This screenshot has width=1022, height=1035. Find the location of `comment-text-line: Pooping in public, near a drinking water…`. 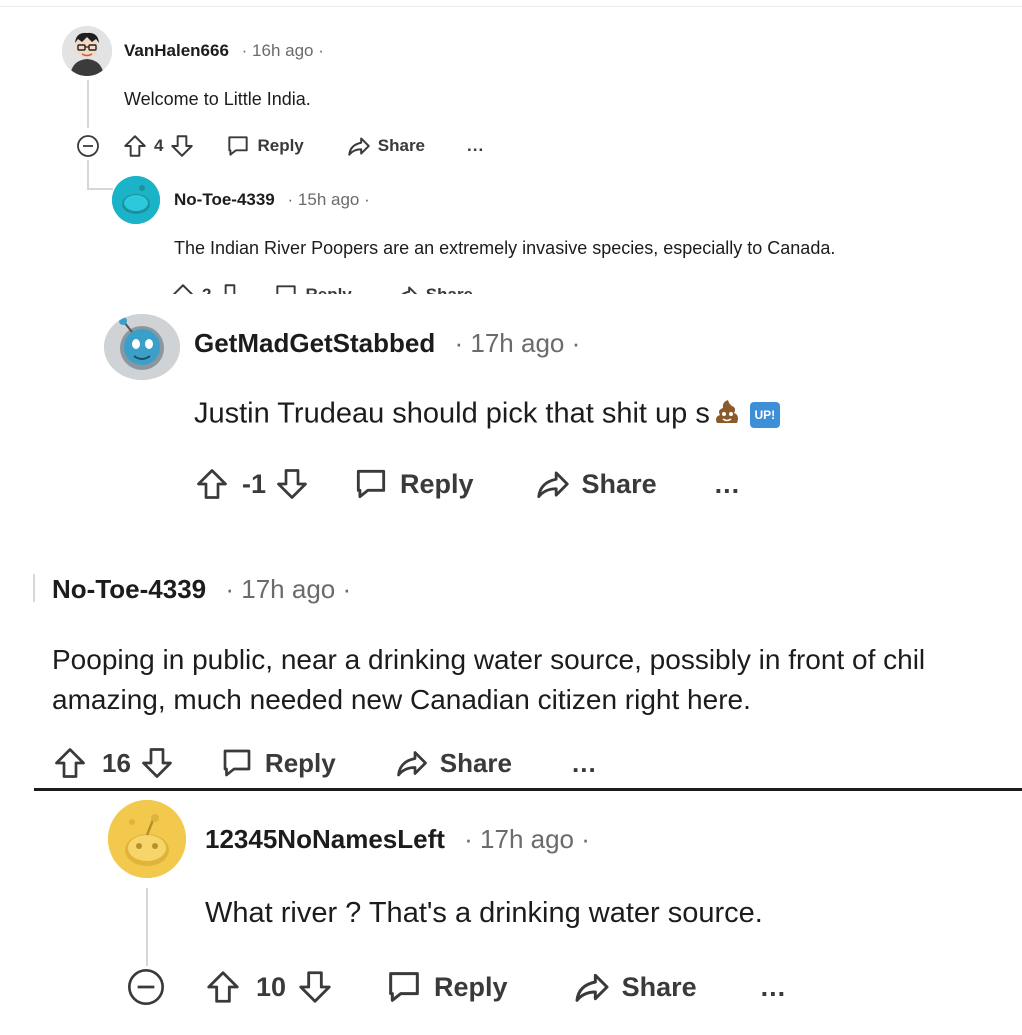

comment-text-line: Pooping in public, near a drinking water… is located at coordinates (489, 659).